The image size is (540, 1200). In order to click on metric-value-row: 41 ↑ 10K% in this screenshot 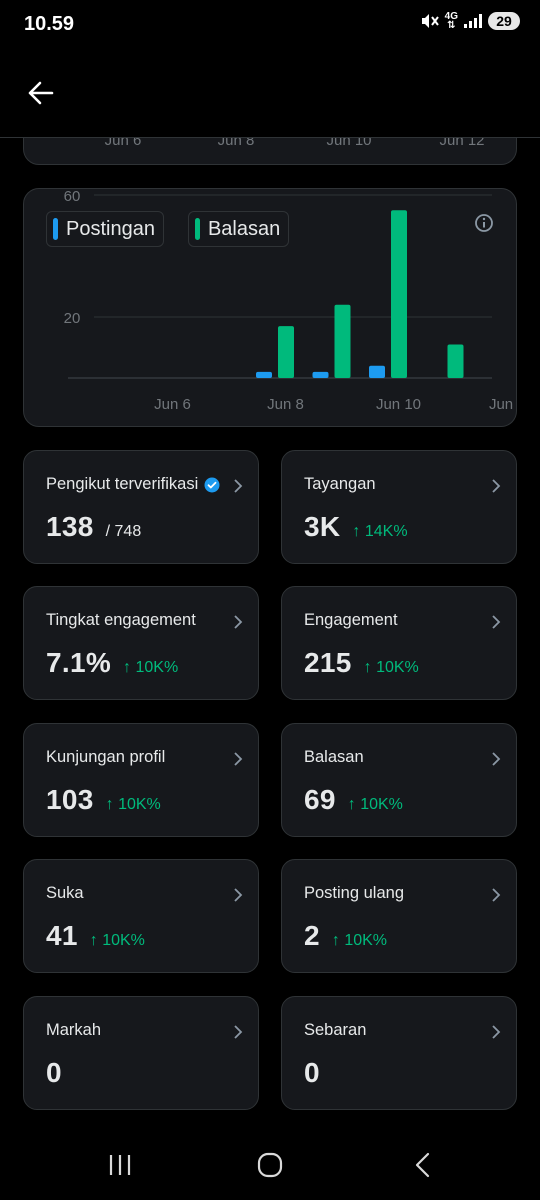, I will do `click(95, 936)`.